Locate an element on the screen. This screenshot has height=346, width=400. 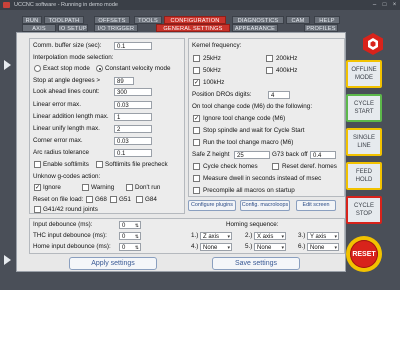
softlimits-precheck-checkbox is located at coordinates (99, 164).